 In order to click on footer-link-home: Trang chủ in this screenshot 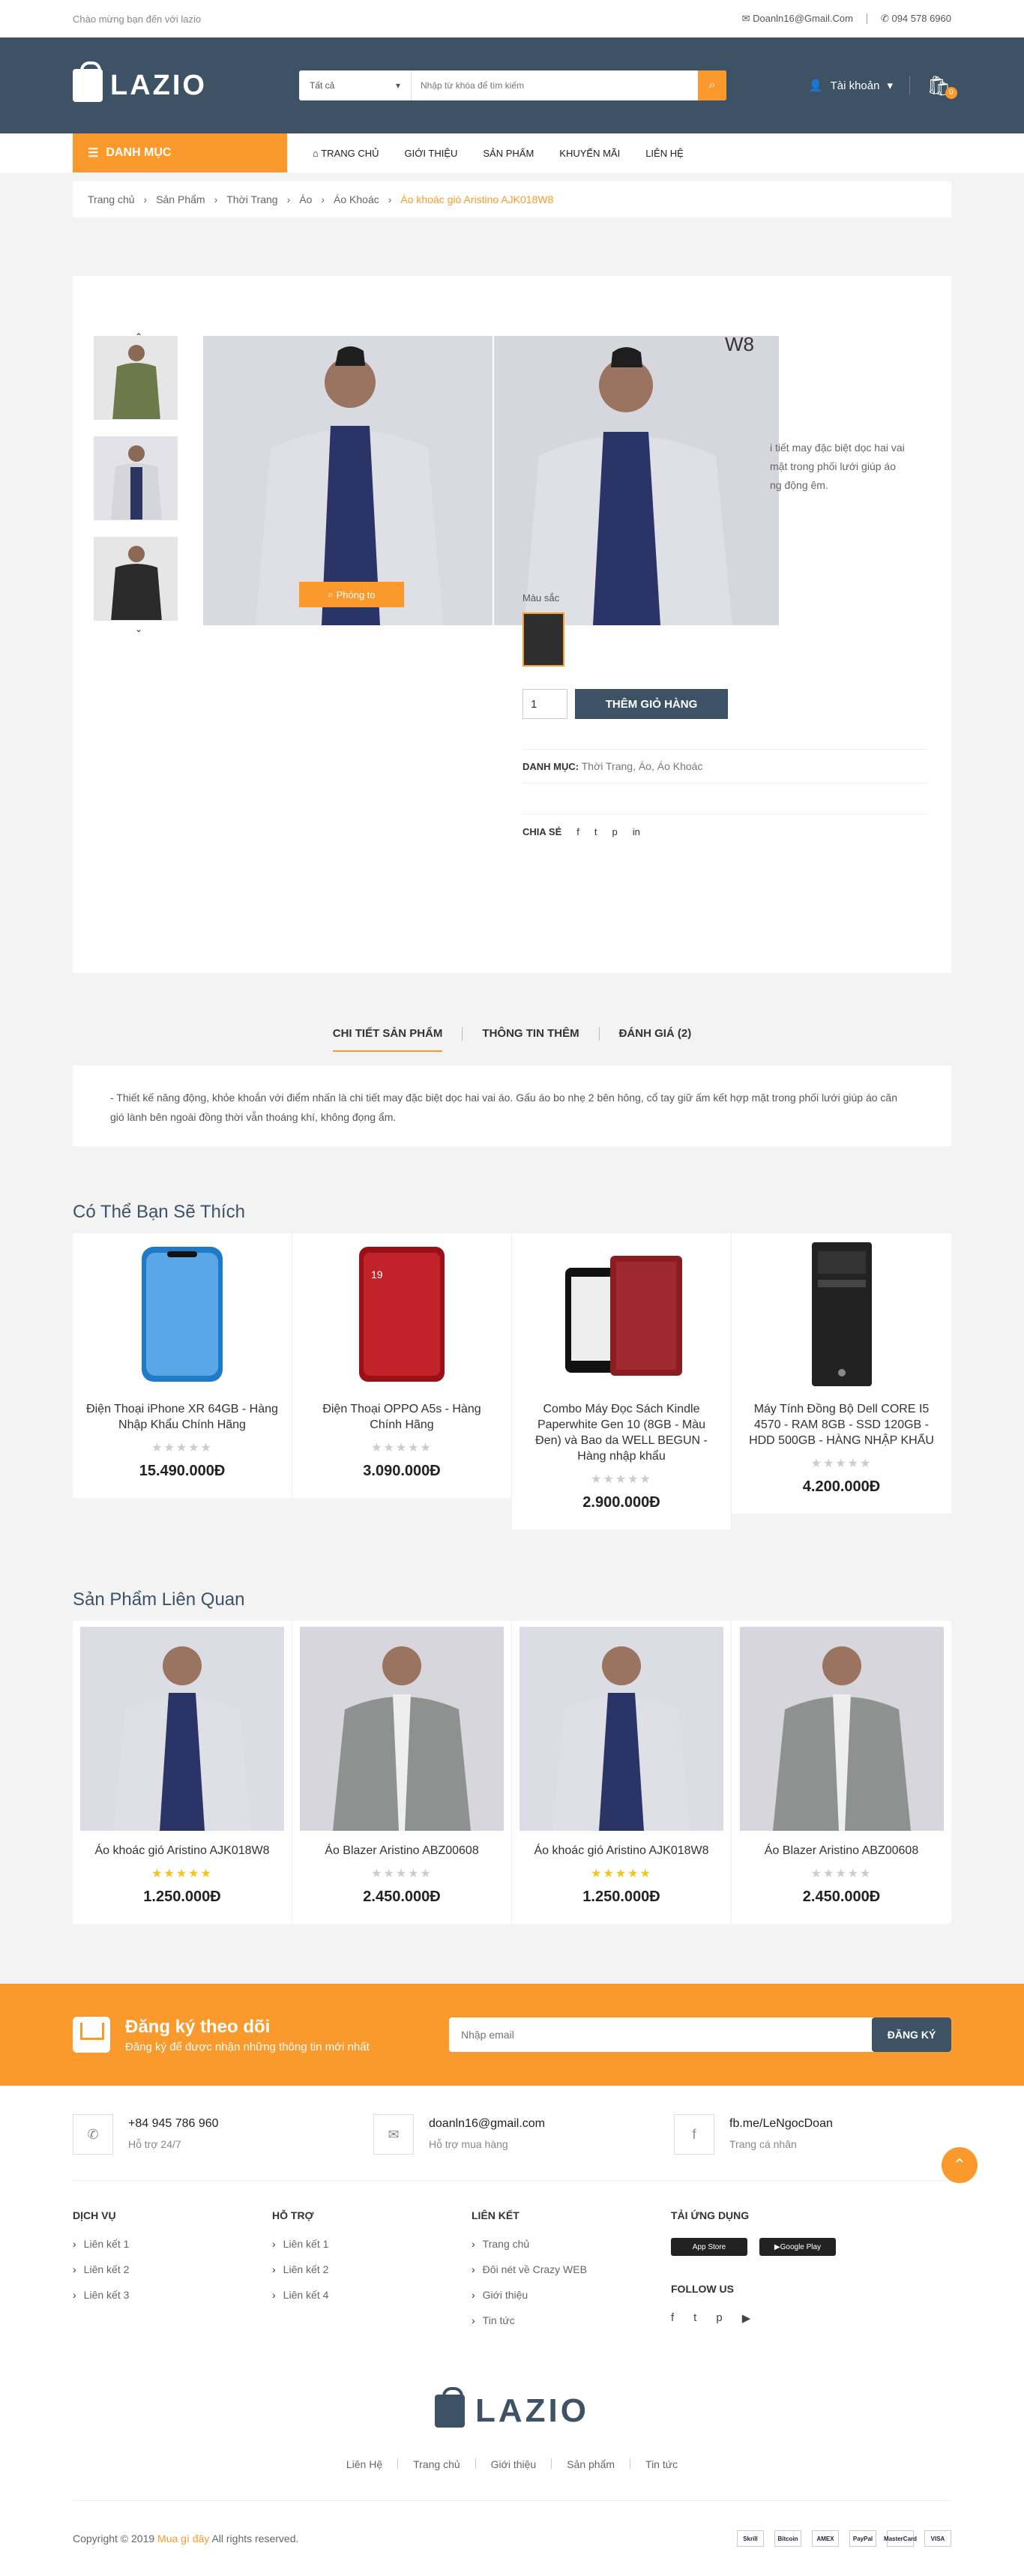, I will do `click(436, 2464)`.